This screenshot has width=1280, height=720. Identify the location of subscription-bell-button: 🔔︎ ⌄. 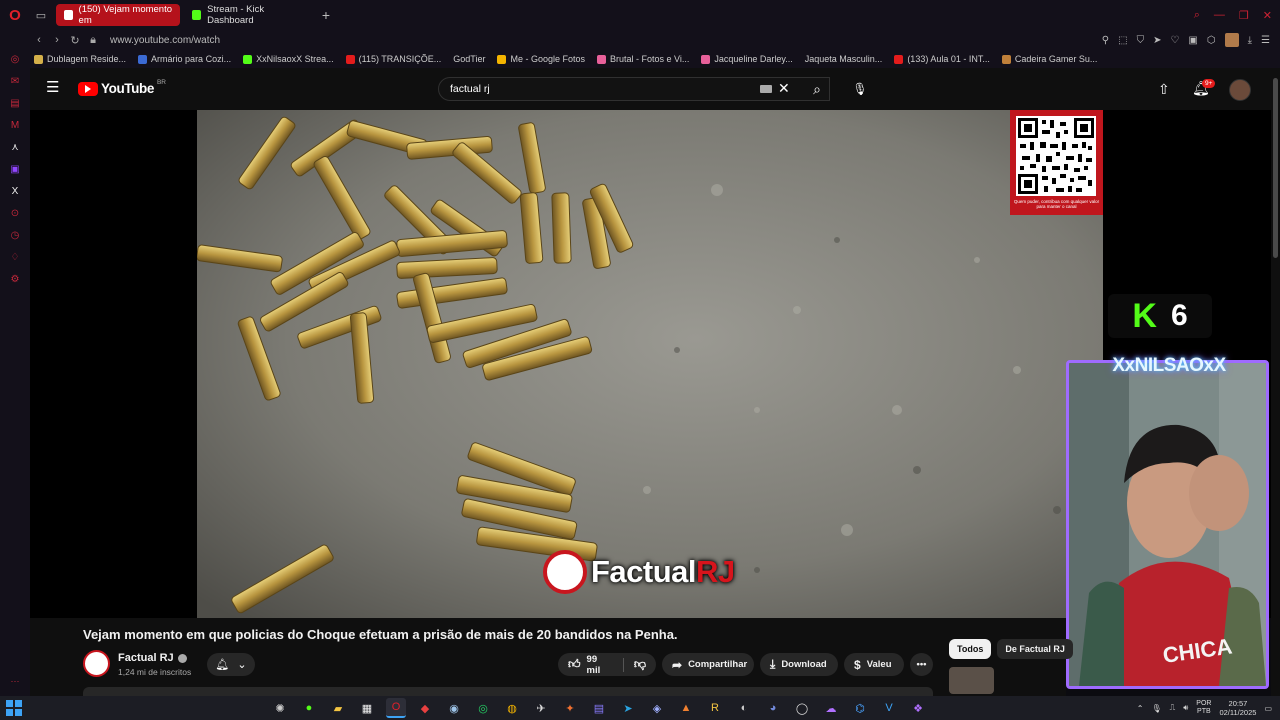
(231, 664).